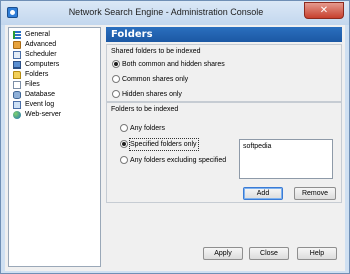 The image size is (350, 274). Describe the element at coordinates (155, 79) in the screenshot. I see `radio-label: Common shares only` at that location.